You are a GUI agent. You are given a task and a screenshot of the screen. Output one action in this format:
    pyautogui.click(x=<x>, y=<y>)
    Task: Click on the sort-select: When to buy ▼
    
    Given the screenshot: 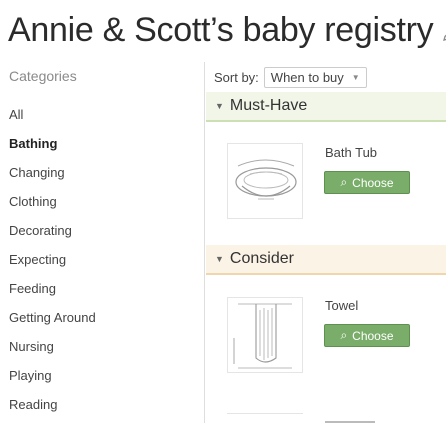 What is the action you would take?
    pyautogui.click(x=315, y=77)
    